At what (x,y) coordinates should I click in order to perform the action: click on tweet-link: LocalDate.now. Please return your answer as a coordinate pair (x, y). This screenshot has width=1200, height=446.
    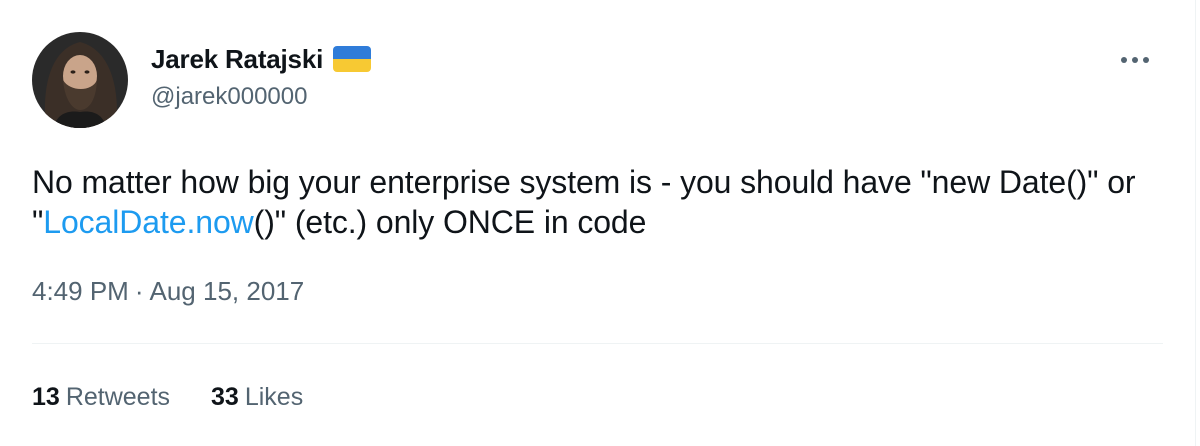
    Looking at the image, I should click on (148, 222).